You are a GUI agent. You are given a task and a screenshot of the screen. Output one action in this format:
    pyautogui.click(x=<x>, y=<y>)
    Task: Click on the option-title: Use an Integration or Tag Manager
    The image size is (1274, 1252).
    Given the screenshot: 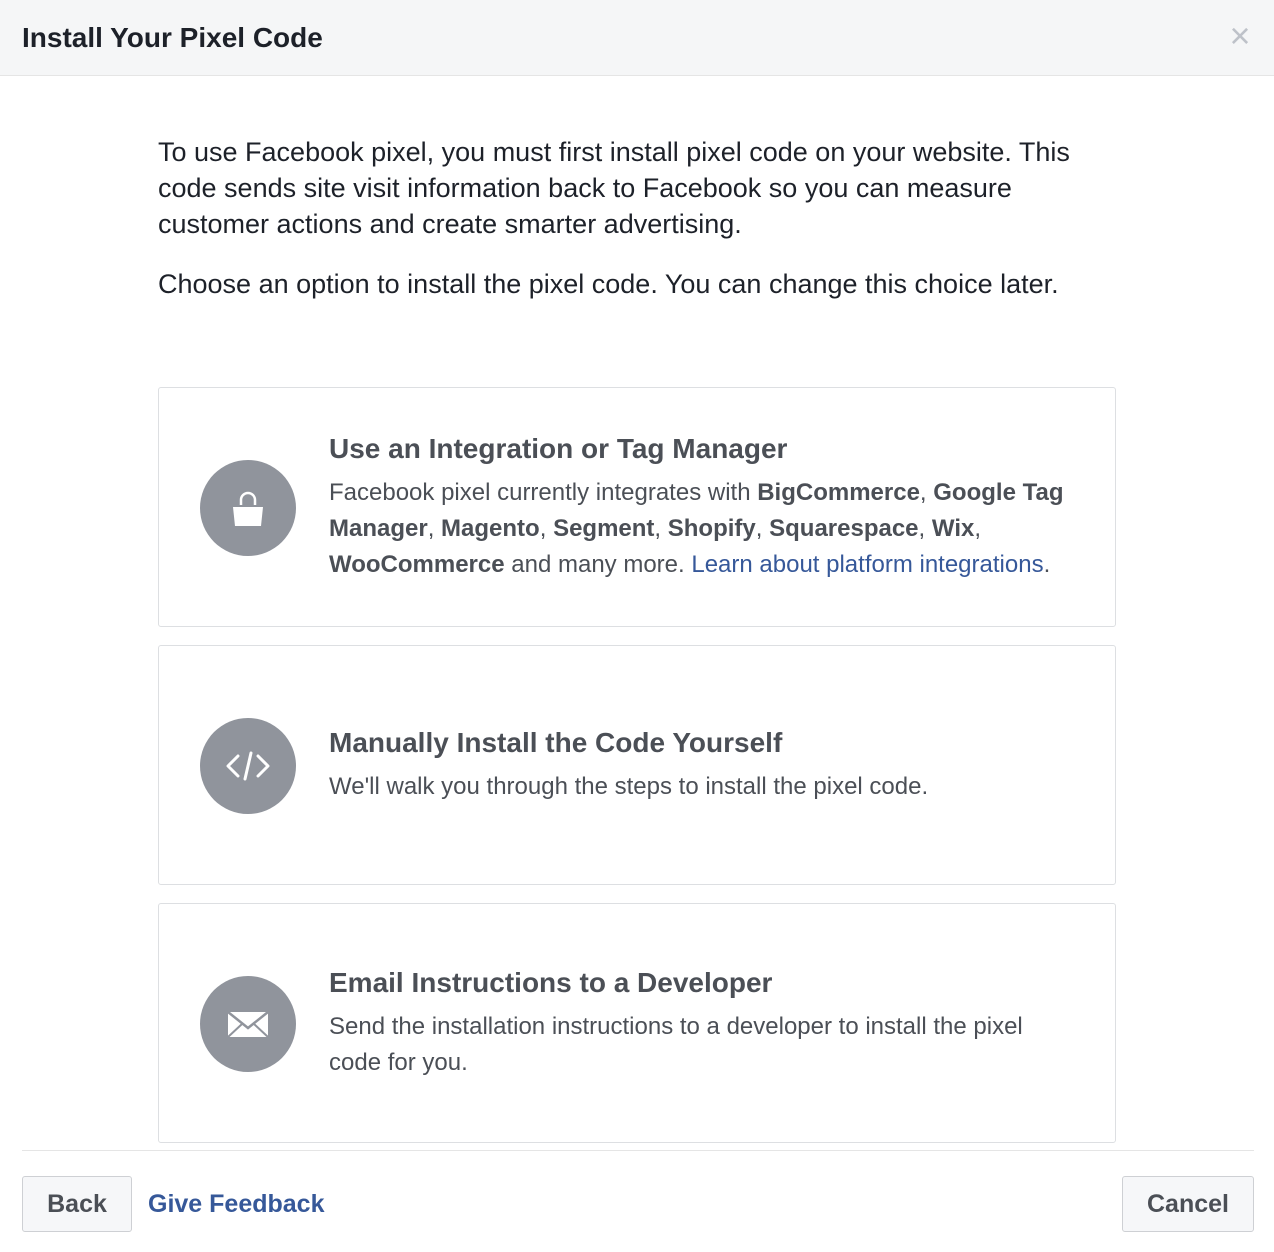 What is the action you would take?
    pyautogui.click(x=558, y=448)
    